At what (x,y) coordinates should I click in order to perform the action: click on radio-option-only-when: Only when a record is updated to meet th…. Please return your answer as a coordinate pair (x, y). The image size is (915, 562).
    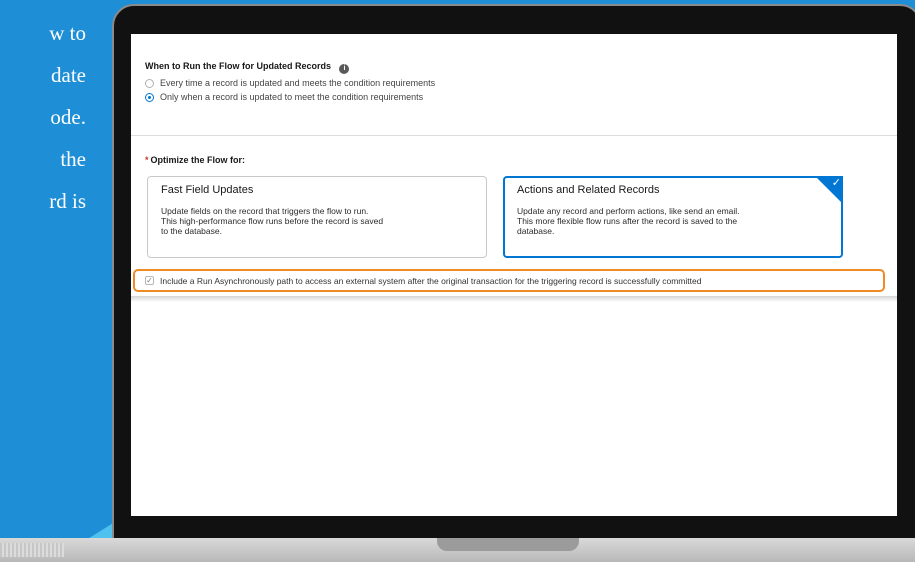
    Looking at the image, I should click on (290, 97).